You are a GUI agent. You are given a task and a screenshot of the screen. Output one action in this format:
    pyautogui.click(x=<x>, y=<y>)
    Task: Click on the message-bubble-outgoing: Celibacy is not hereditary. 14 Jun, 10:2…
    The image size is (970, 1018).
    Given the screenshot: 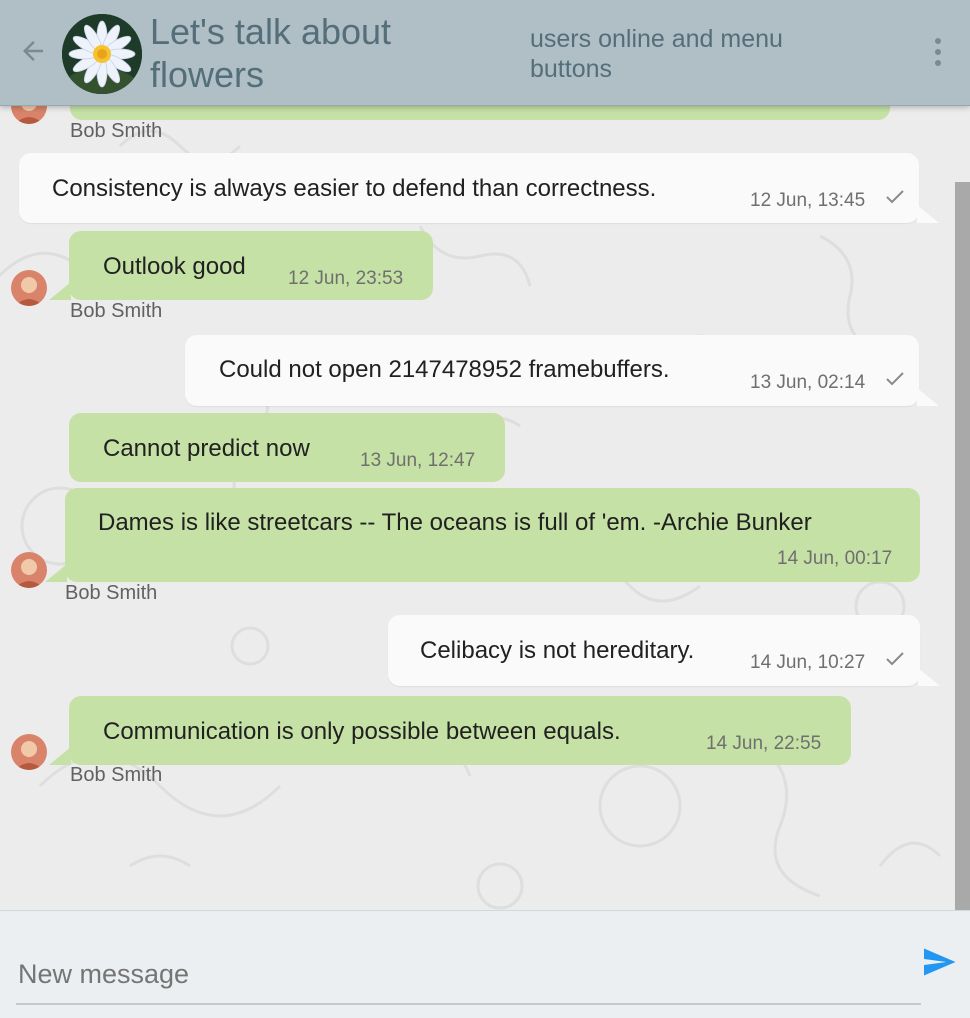 What is the action you would take?
    pyautogui.click(x=654, y=650)
    